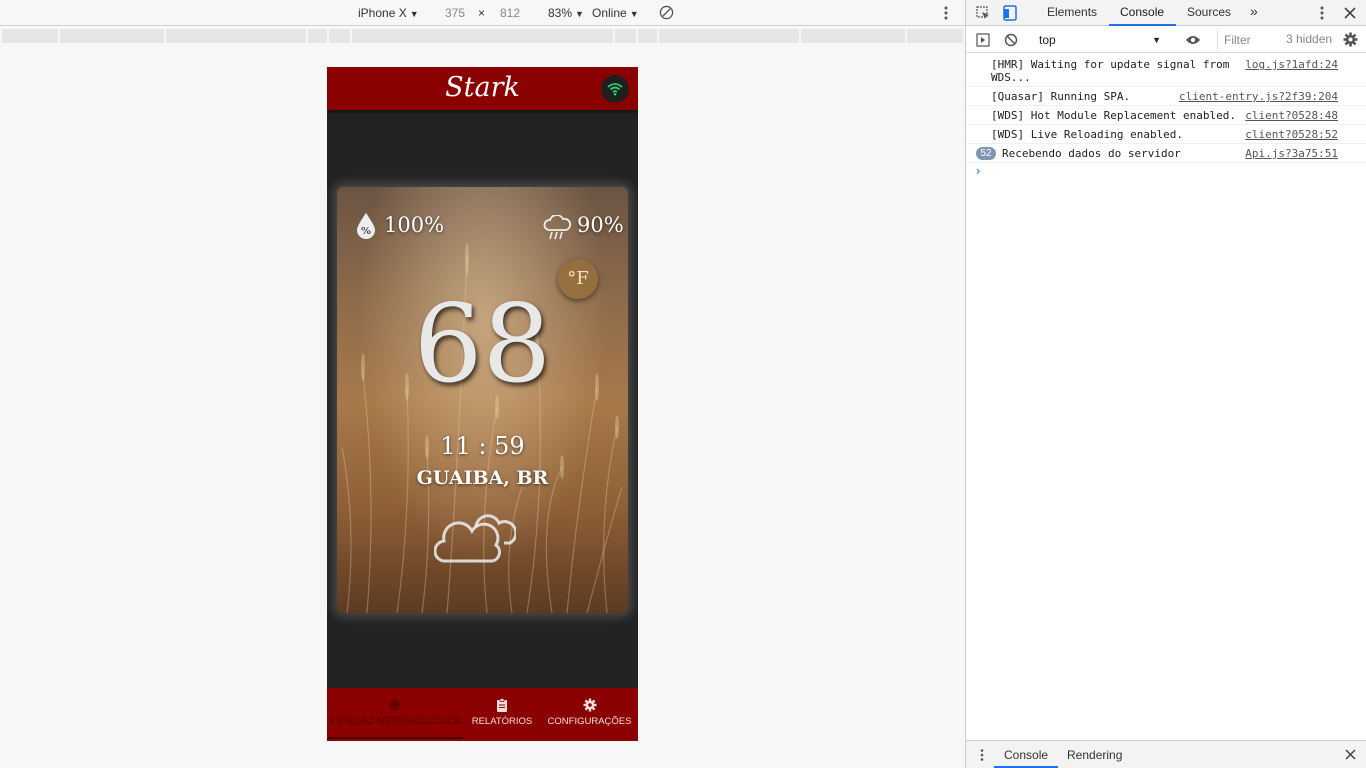 The image size is (1366, 768). What do you see at coordinates (1114, 115) in the screenshot?
I see `console-message-text: [WDS] Hot Module Replacement enabled.` at bounding box center [1114, 115].